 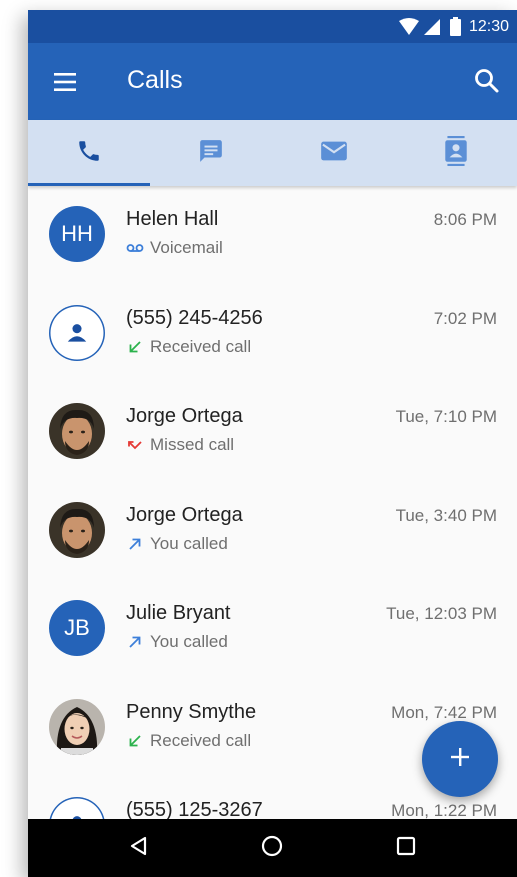 I want to click on status-time: 12:30, so click(x=488, y=26).